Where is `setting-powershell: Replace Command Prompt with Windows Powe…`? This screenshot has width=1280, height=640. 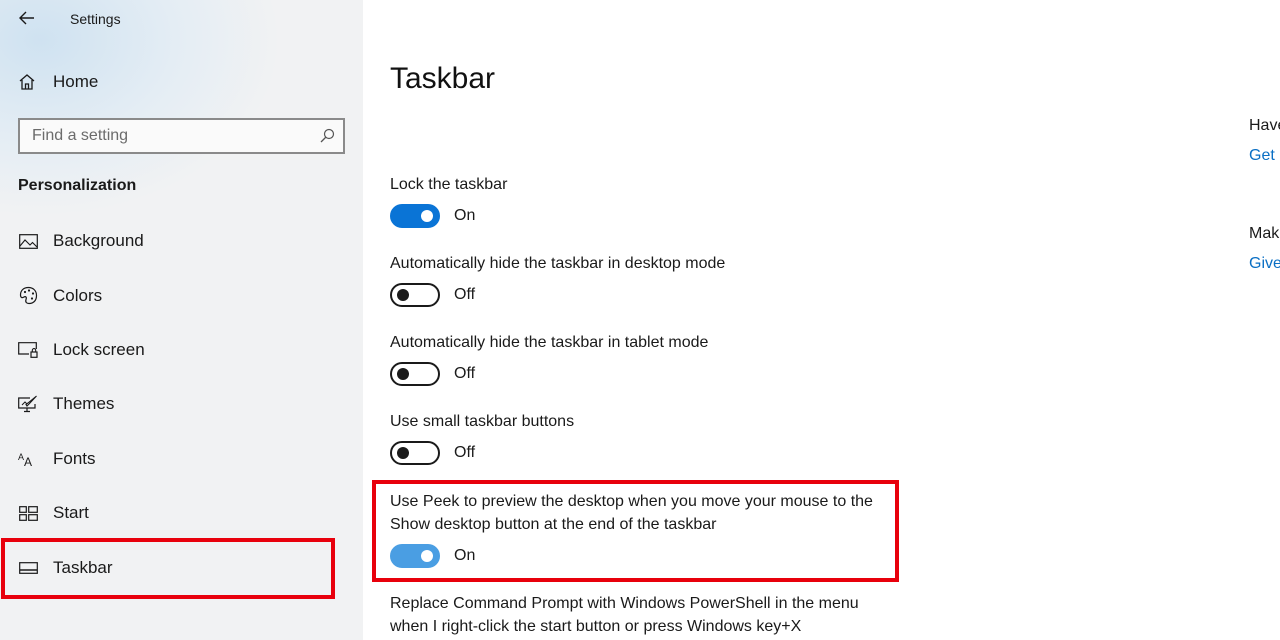
setting-powershell: Replace Command Prompt with Windows Powe… is located at coordinates (645, 615).